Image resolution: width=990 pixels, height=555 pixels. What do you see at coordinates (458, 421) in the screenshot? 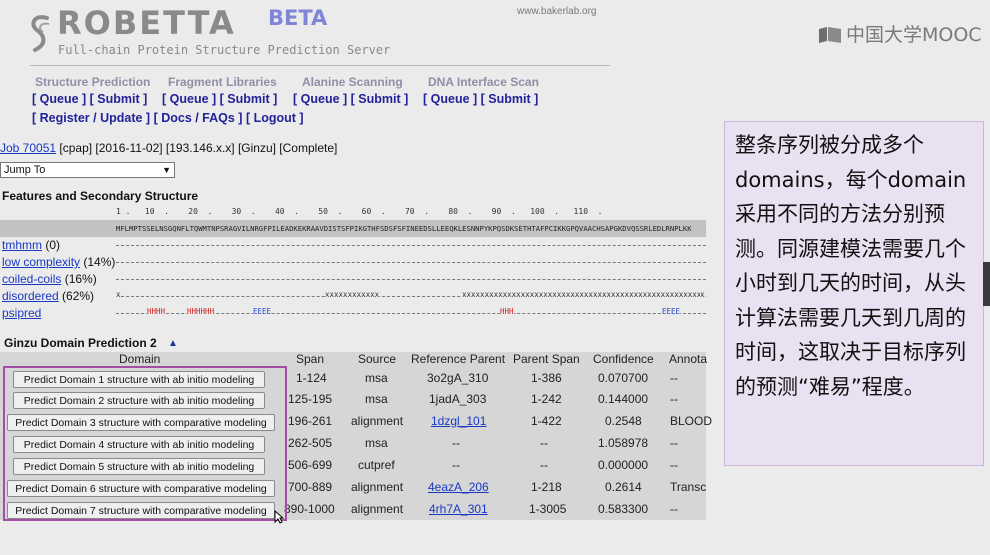
I see `ref-parent-link: 1dzgl_101` at bounding box center [458, 421].